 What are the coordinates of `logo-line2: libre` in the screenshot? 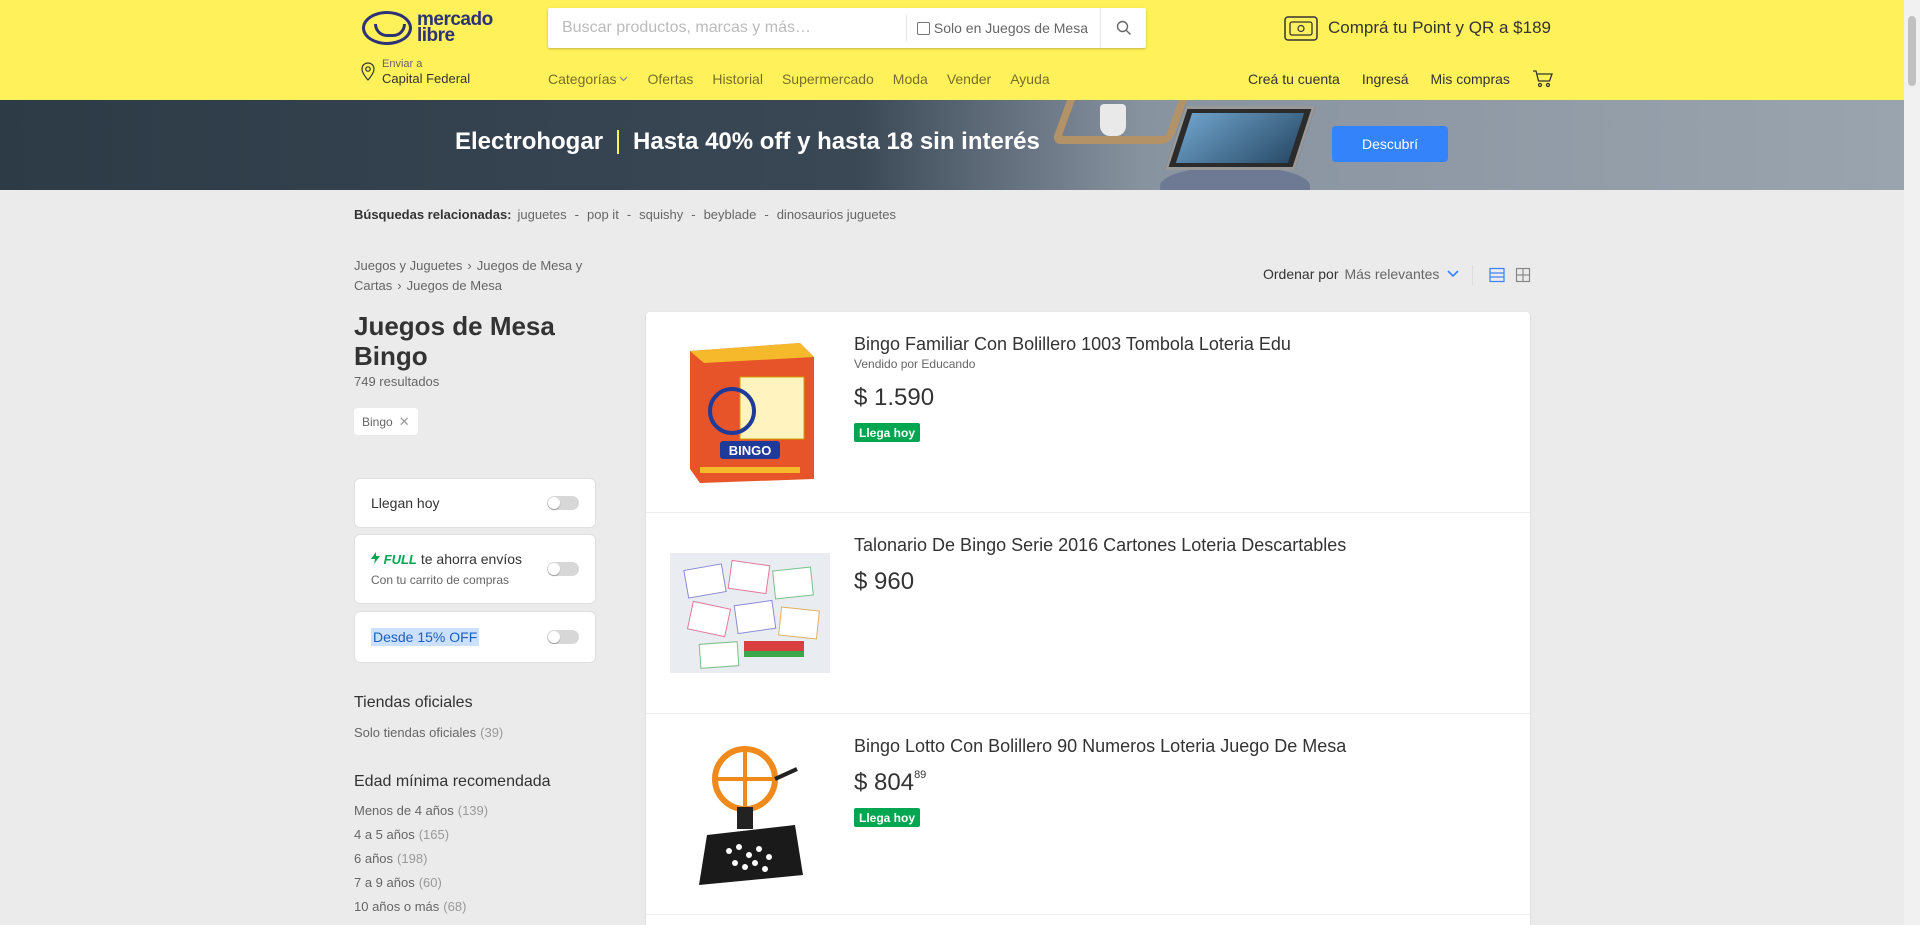 It's located at (436, 35).